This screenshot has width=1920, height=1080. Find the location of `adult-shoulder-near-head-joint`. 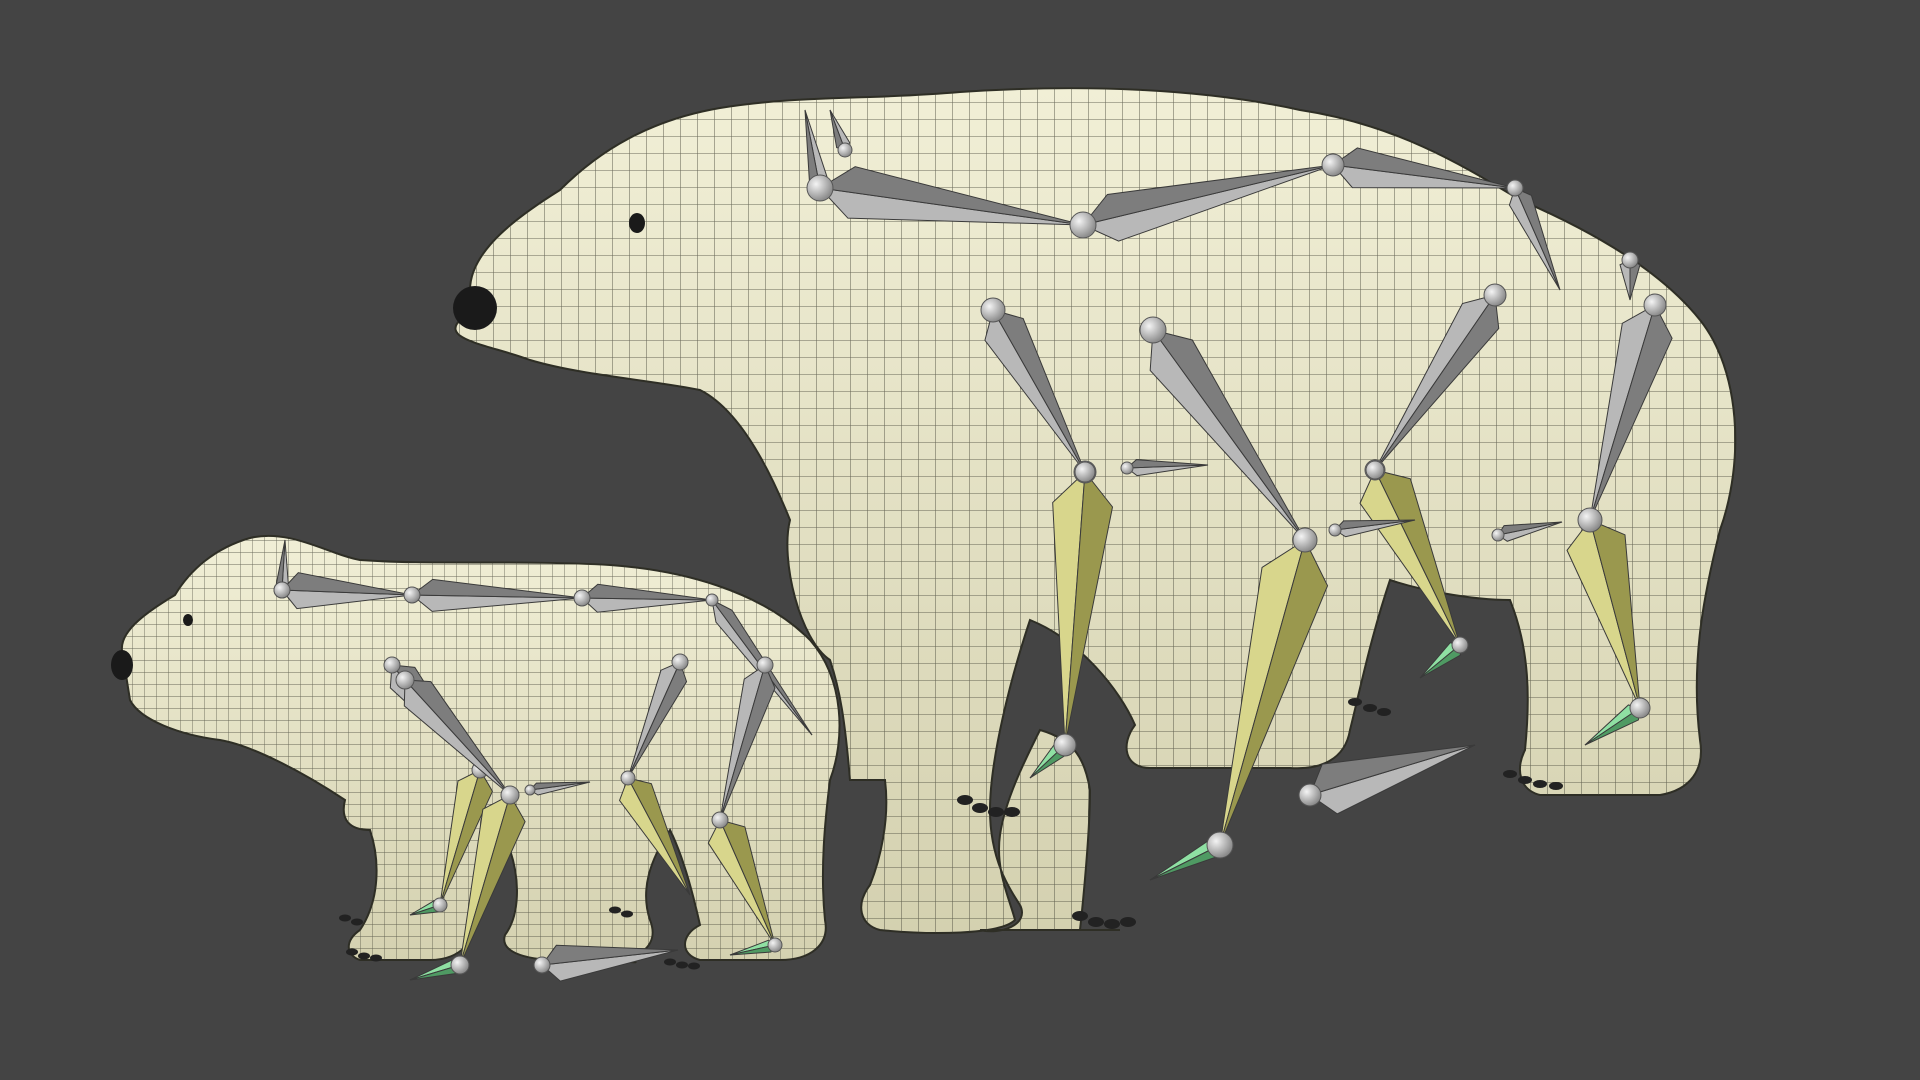

adult-shoulder-near-head-joint is located at coordinates (1153, 330).